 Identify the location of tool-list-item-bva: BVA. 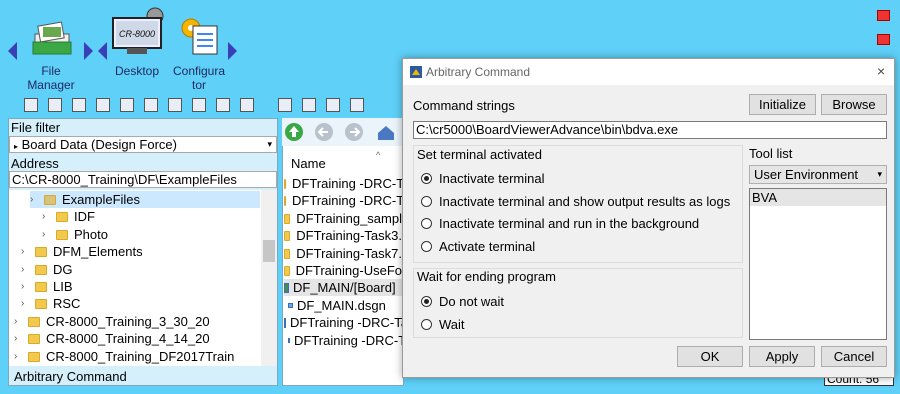
(818, 197).